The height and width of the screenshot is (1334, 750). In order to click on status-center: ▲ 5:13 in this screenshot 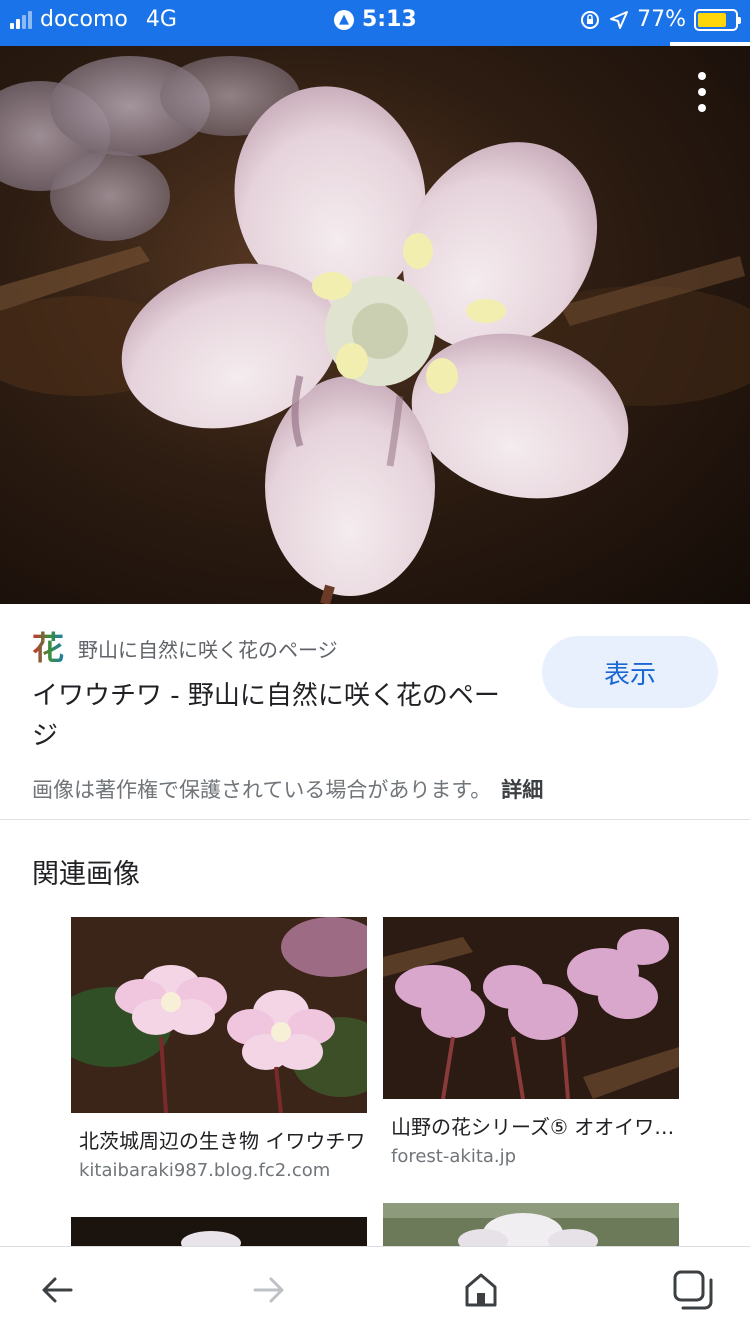, I will do `click(375, 19)`.